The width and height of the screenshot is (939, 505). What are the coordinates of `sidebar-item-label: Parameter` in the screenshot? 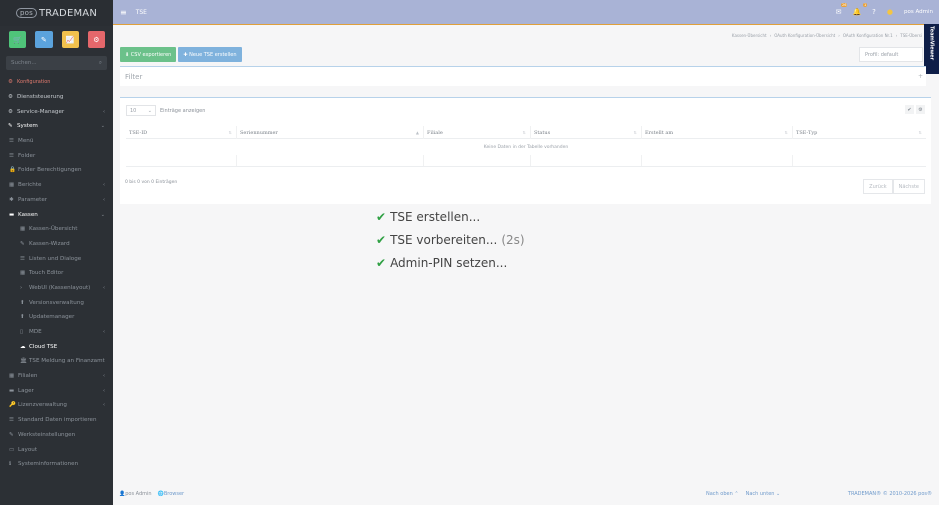 It's located at (33, 199).